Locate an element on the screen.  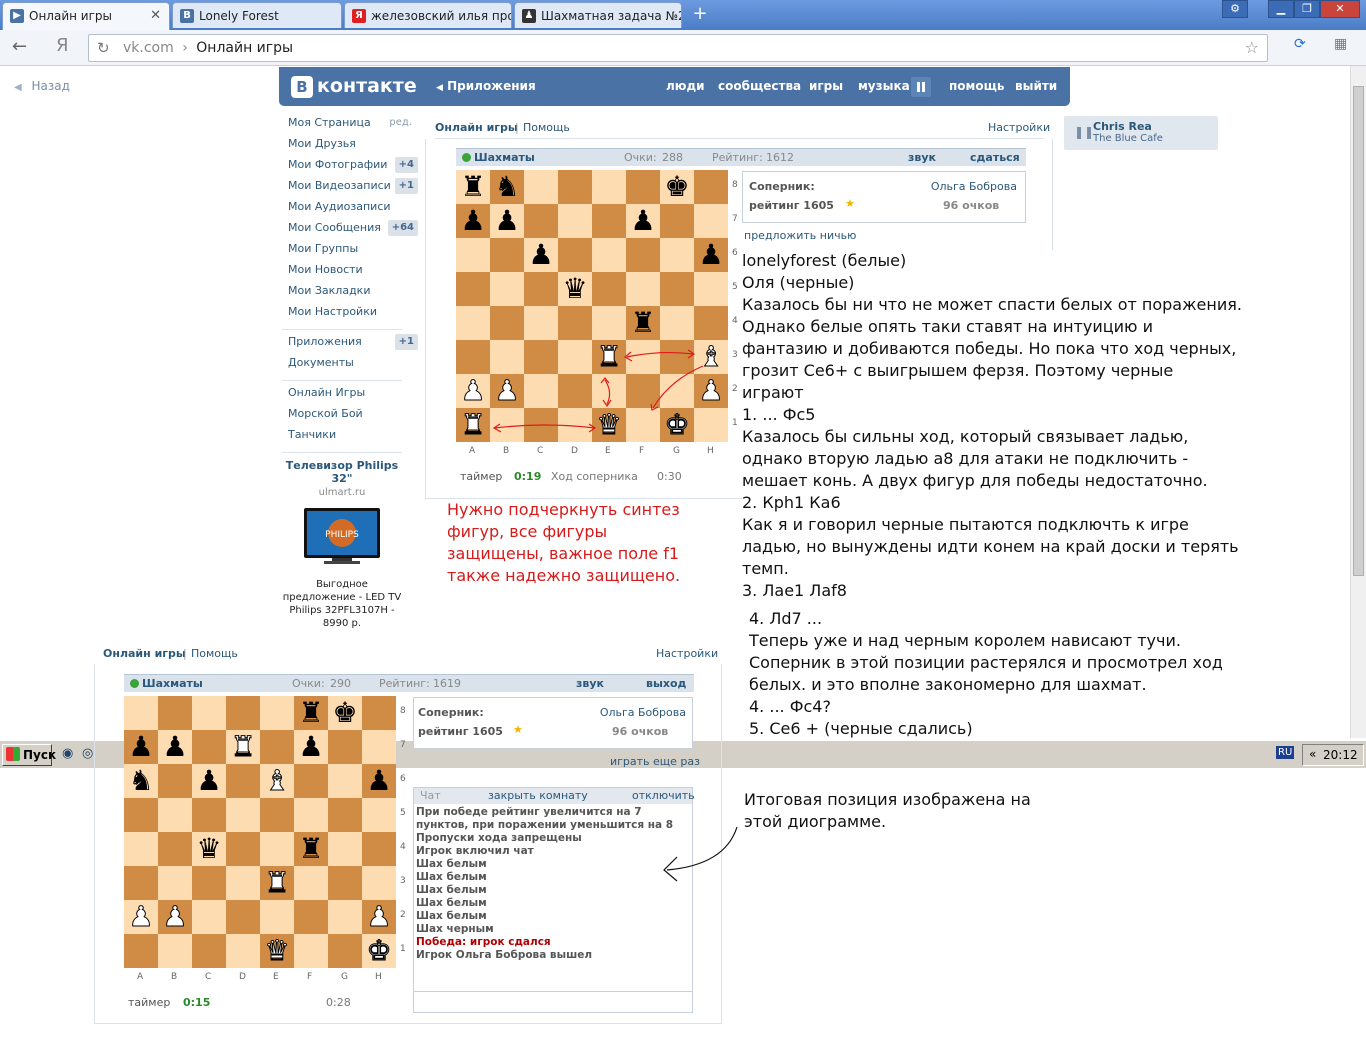
square-h3 is located at coordinates (379, 883).